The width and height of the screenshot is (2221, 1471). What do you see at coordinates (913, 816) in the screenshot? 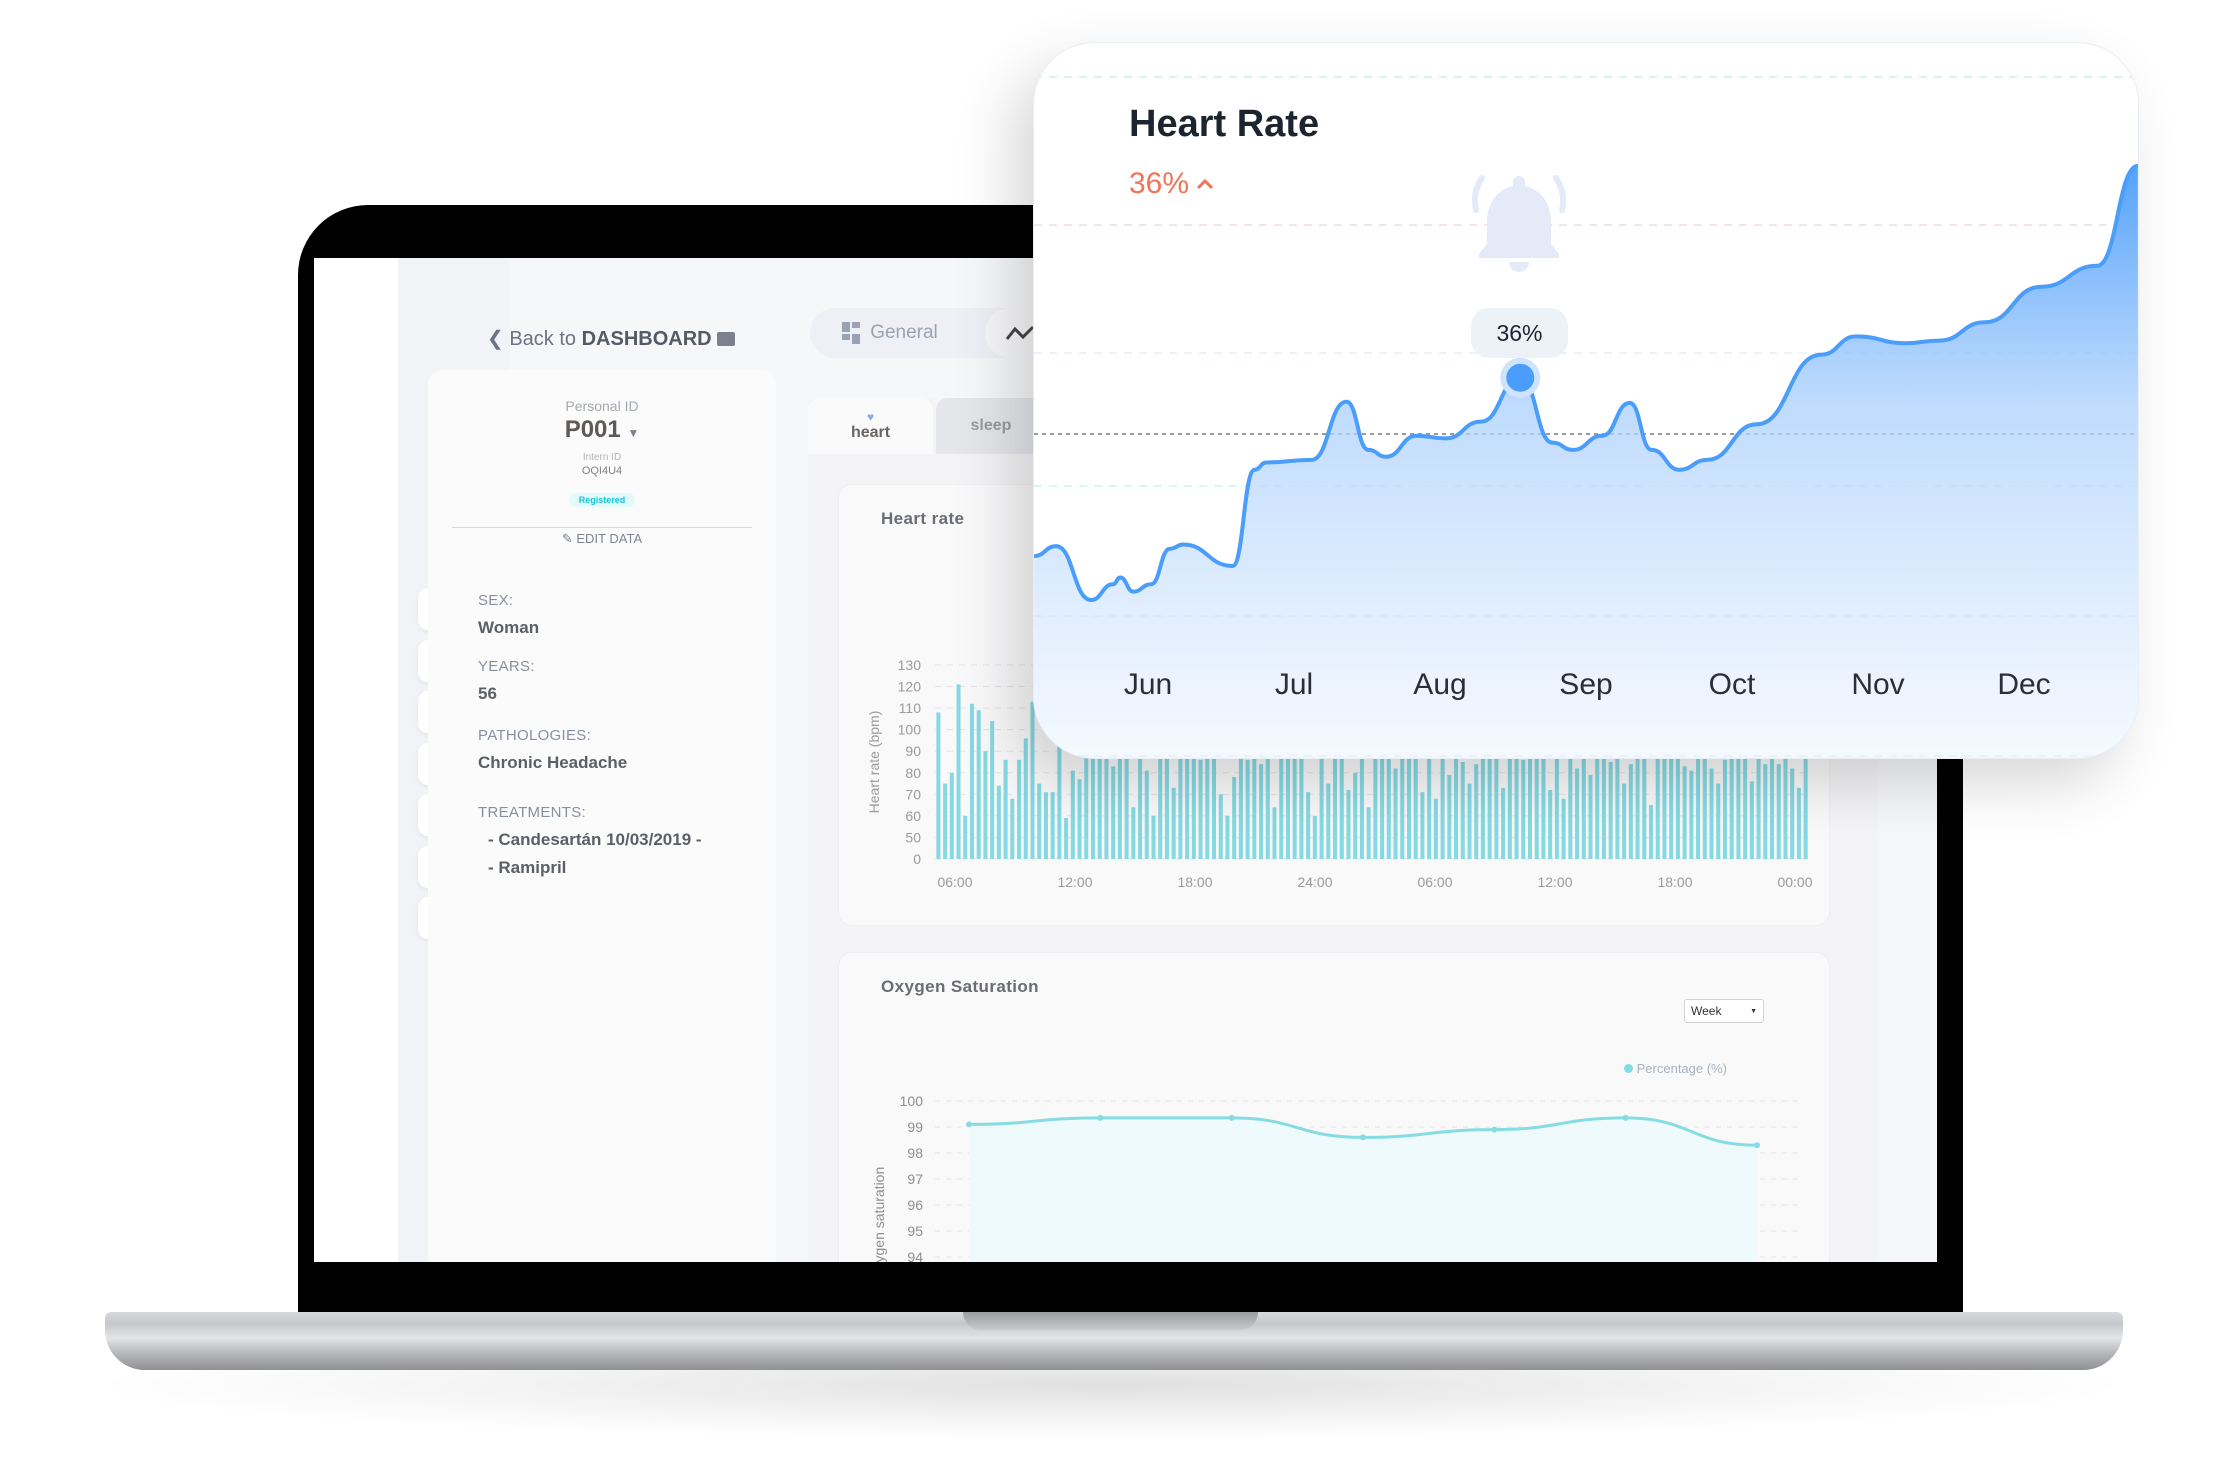
I see `y-tick-label: 60` at bounding box center [913, 816].